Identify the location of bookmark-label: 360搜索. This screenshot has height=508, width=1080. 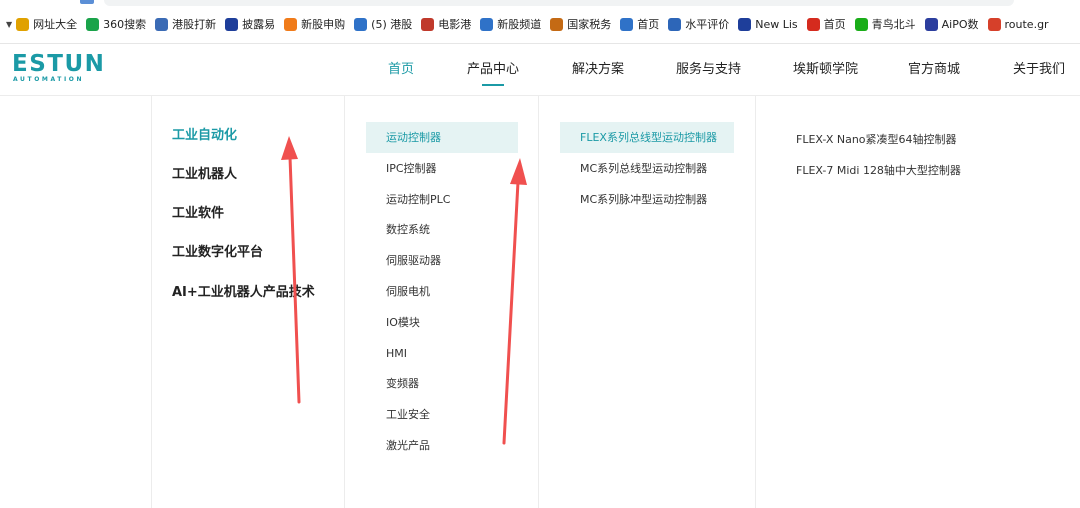
(125, 24).